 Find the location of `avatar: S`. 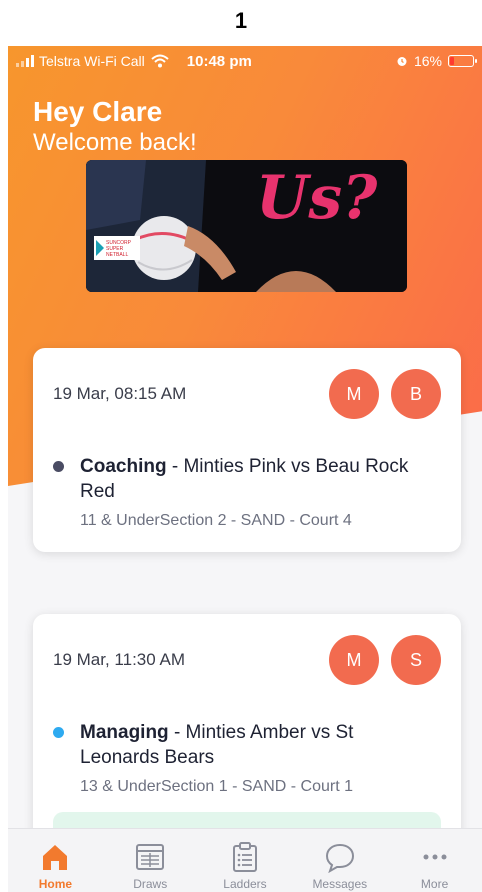

avatar: S is located at coordinates (416, 660).